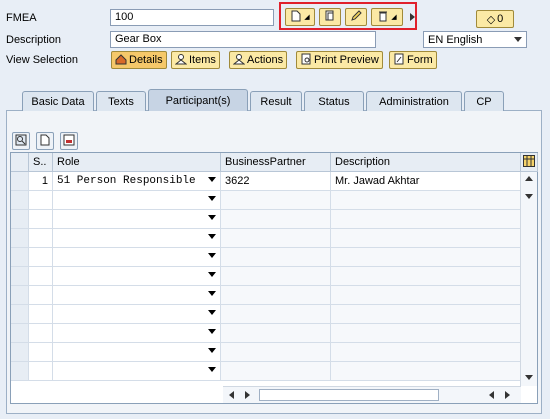 The image size is (550, 419). Describe the element at coordinates (258, 60) in the screenshot. I see `view-actions-button: Actions` at that location.